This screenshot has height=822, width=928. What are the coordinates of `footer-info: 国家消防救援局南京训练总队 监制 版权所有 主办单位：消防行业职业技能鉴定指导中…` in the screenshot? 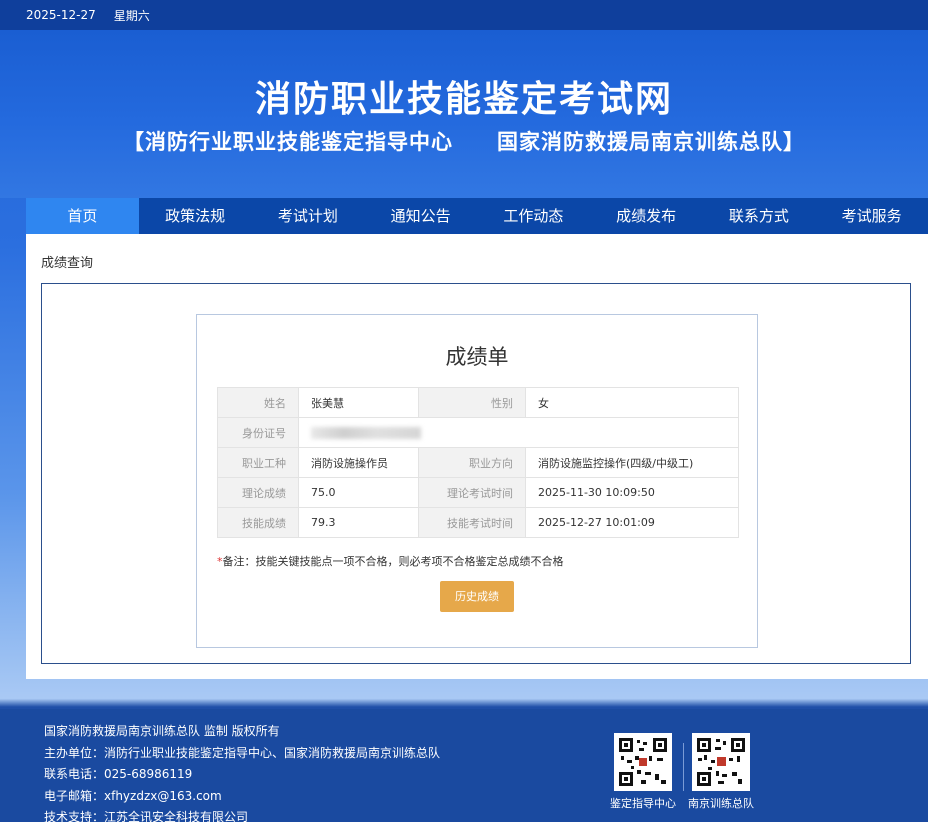 It's located at (242, 771).